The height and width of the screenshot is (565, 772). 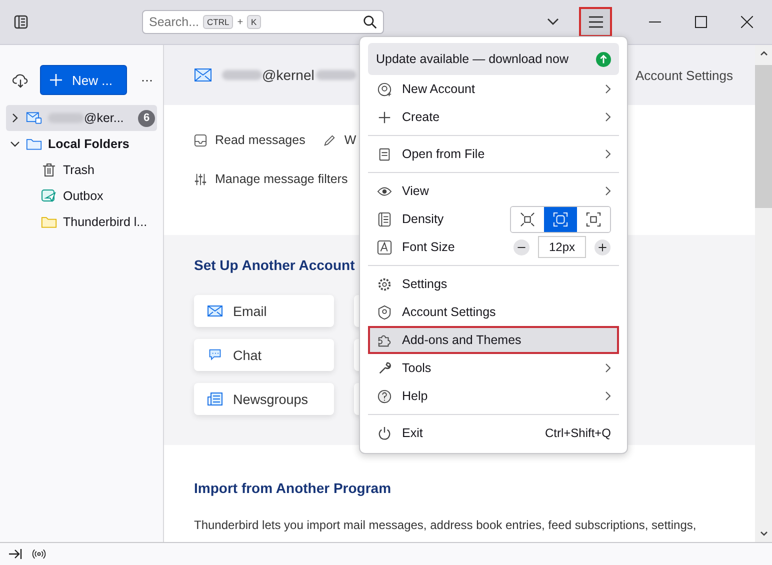 What do you see at coordinates (384, 284) in the screenshot?
I see `gear-icon` at bounding box center [384, 284].